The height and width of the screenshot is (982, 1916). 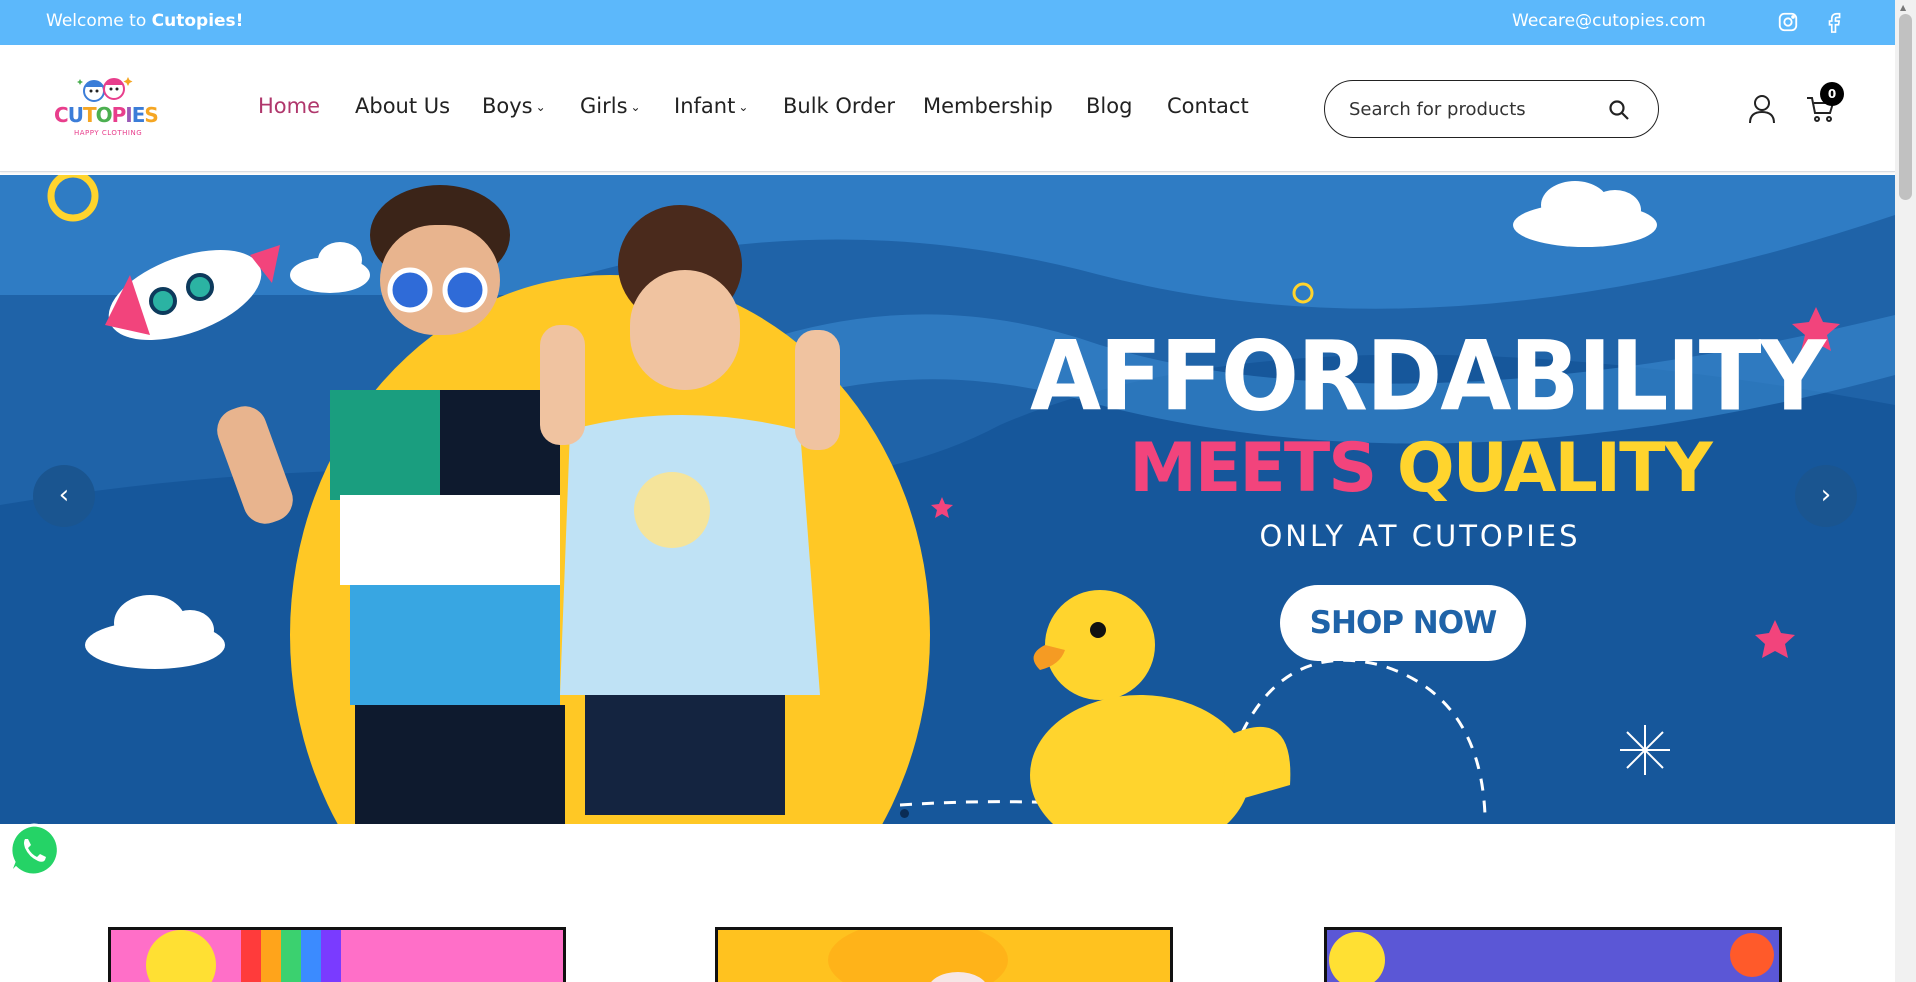 I want to click on nav-infant-label: Infant, so click(x=705, y=106).